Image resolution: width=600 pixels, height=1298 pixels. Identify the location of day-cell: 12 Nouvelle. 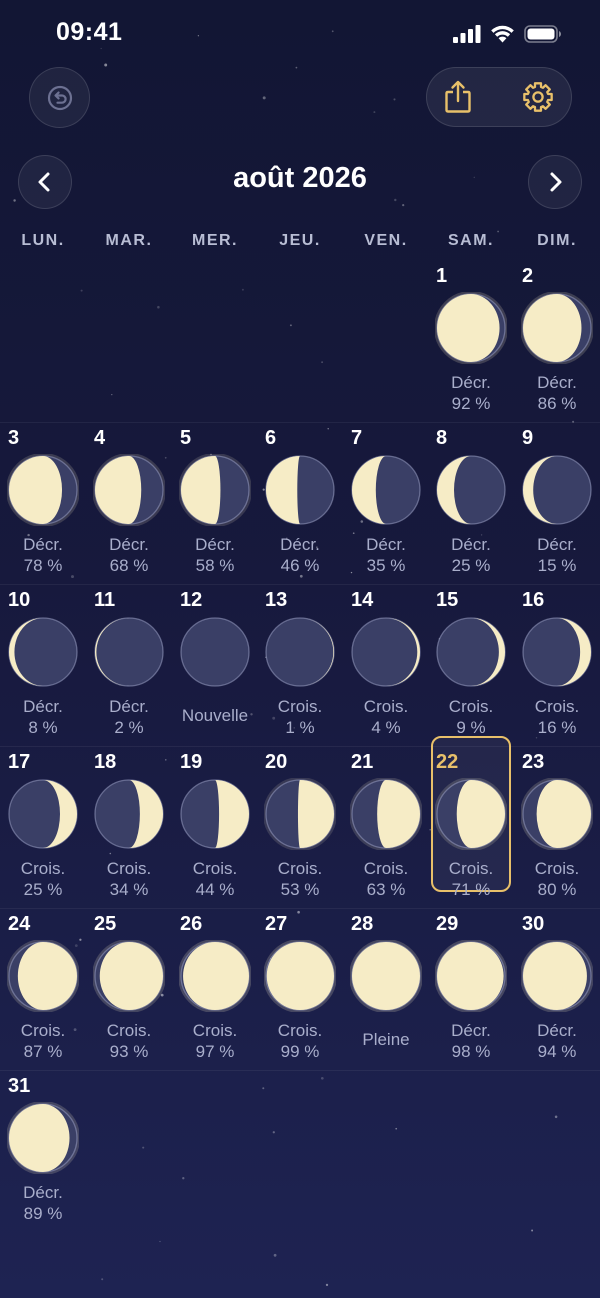
(215, 665).